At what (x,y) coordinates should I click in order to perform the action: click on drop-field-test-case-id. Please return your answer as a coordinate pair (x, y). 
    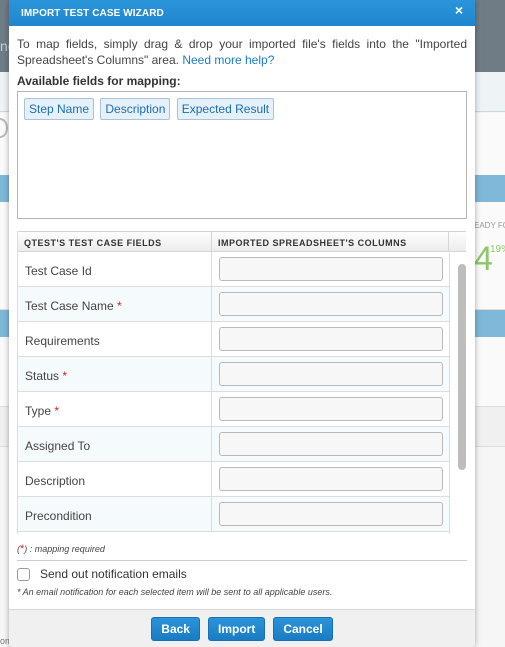
    Looking at the image, I should click on (331, 269).